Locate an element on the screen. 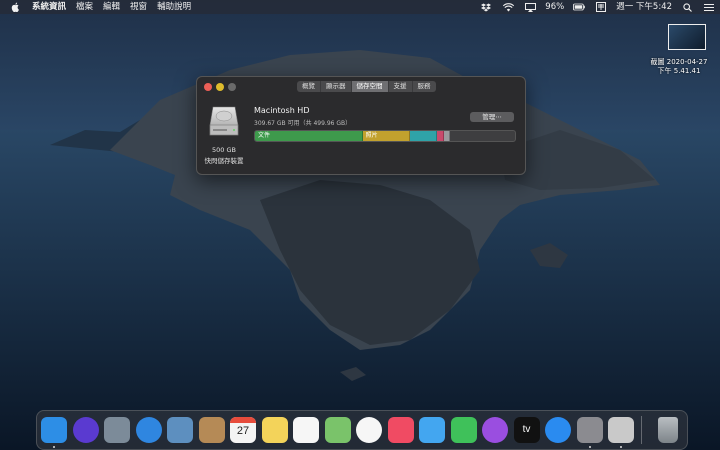 The width and height of the screenshot is (720, 450). volume-available: 309.67 GB 可用（共 499.96 GB） is located at coordinates (303, 123).